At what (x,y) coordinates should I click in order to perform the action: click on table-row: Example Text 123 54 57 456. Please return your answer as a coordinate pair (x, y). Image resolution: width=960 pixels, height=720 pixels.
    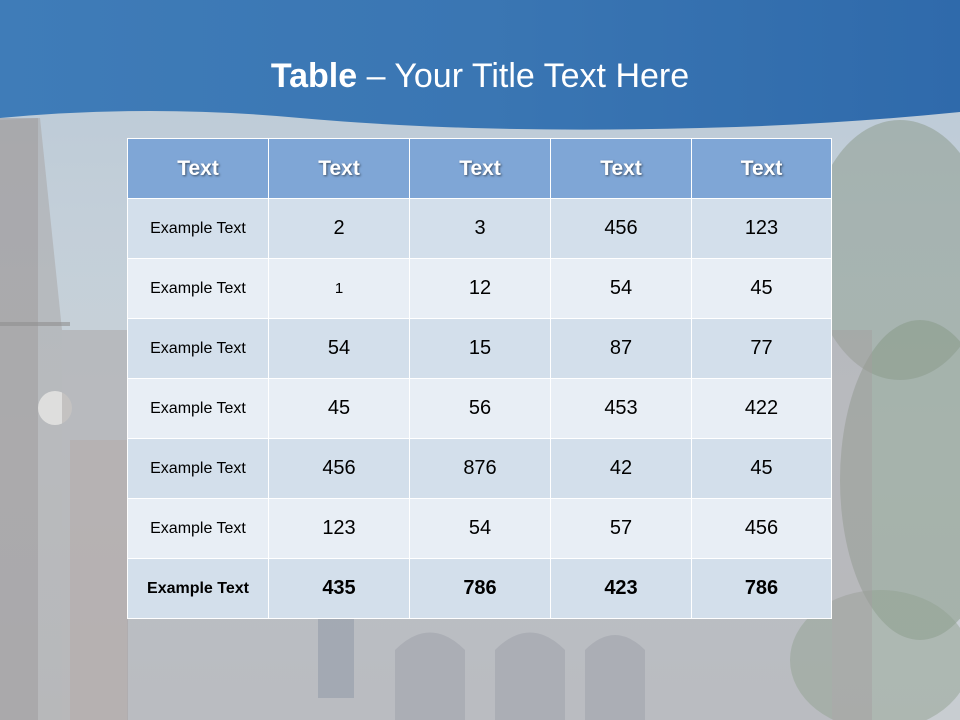
    Looking at the image, I should click on (479, 528).